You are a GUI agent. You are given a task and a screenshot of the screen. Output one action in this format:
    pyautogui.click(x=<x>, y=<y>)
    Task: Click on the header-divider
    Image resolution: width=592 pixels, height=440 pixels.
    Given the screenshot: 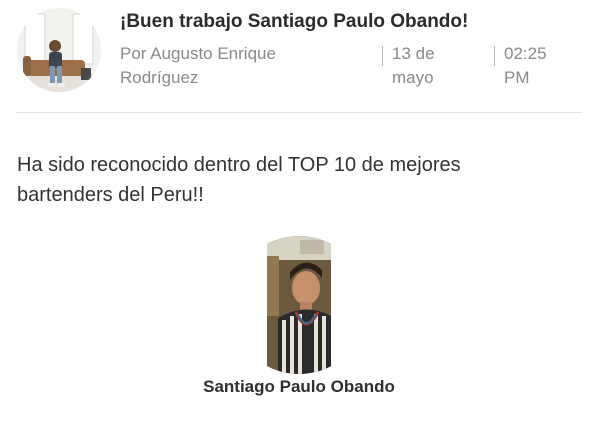 What is the action you would take?
    pyautogui.click(x=299, y=112)
    